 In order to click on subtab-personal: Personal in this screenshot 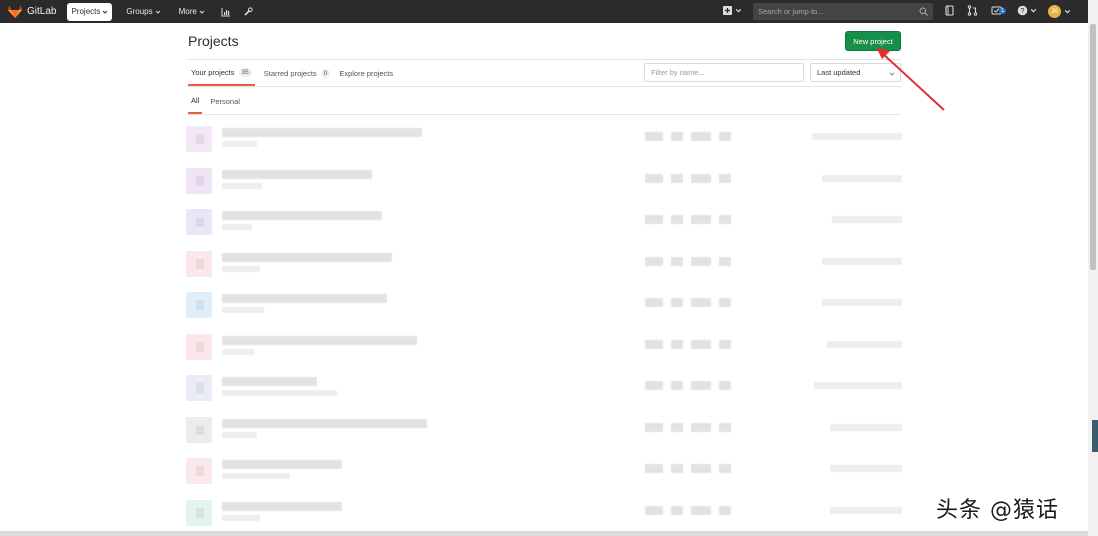, I will do `click(225, 101)`.